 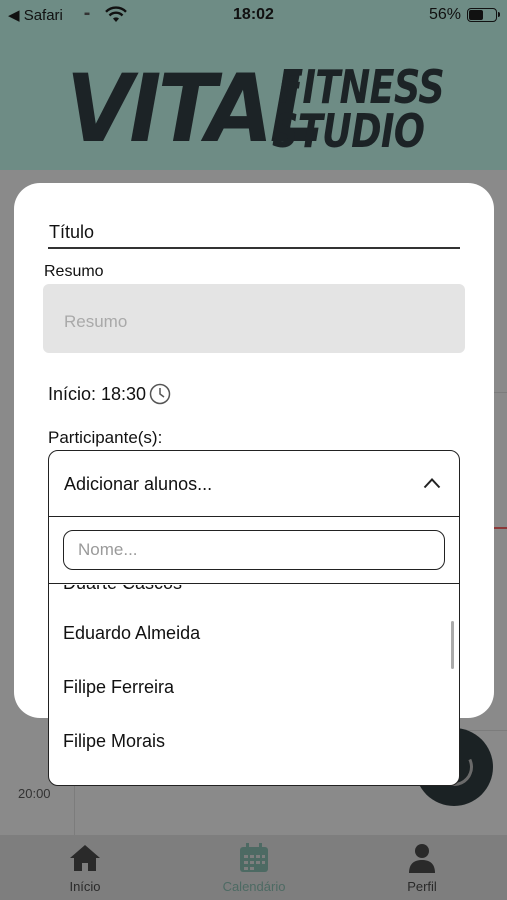 I want to click on start-time-label: Início: 18:30, so click(x=97, y=393).